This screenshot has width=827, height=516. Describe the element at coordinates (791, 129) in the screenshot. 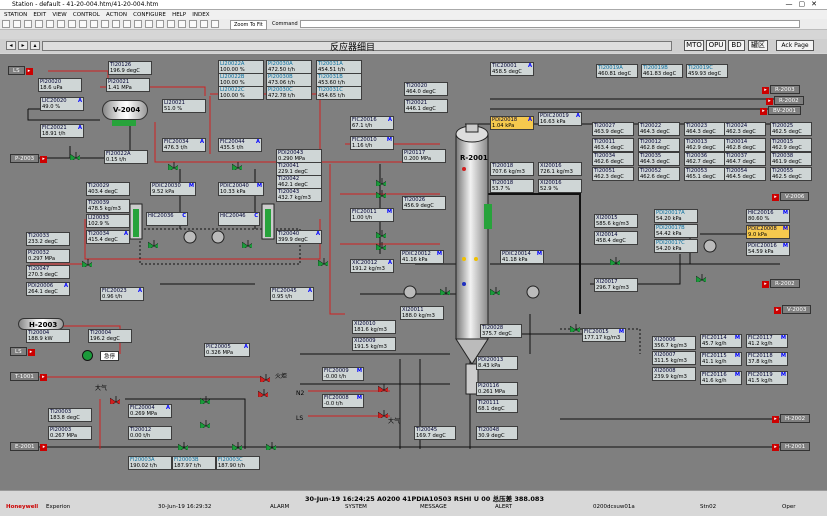

I see `tag-ti20025: TI20025 462.5 degC` at that location.